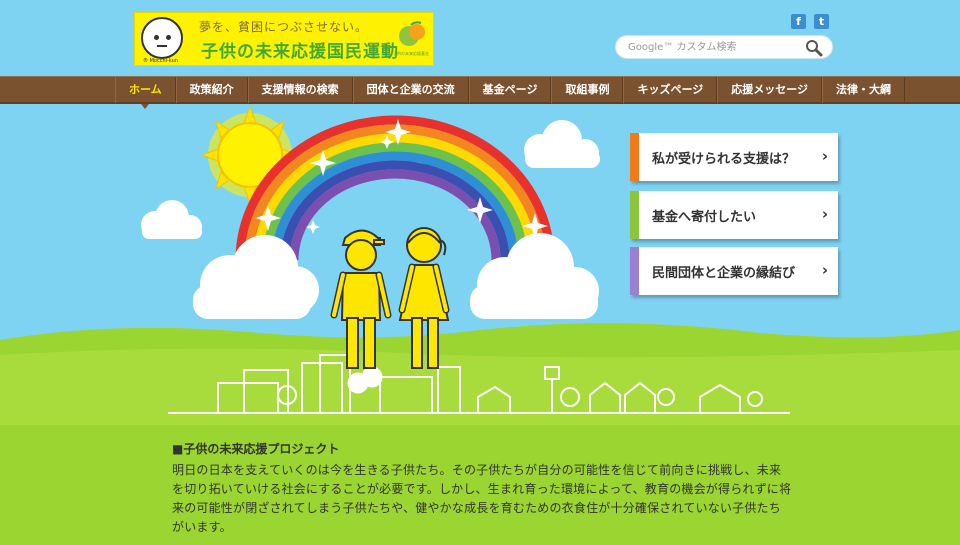 This screenshot has height=545, width=960. I want to click on cta-label: 基金へ寄付したい, so click(704, 217).